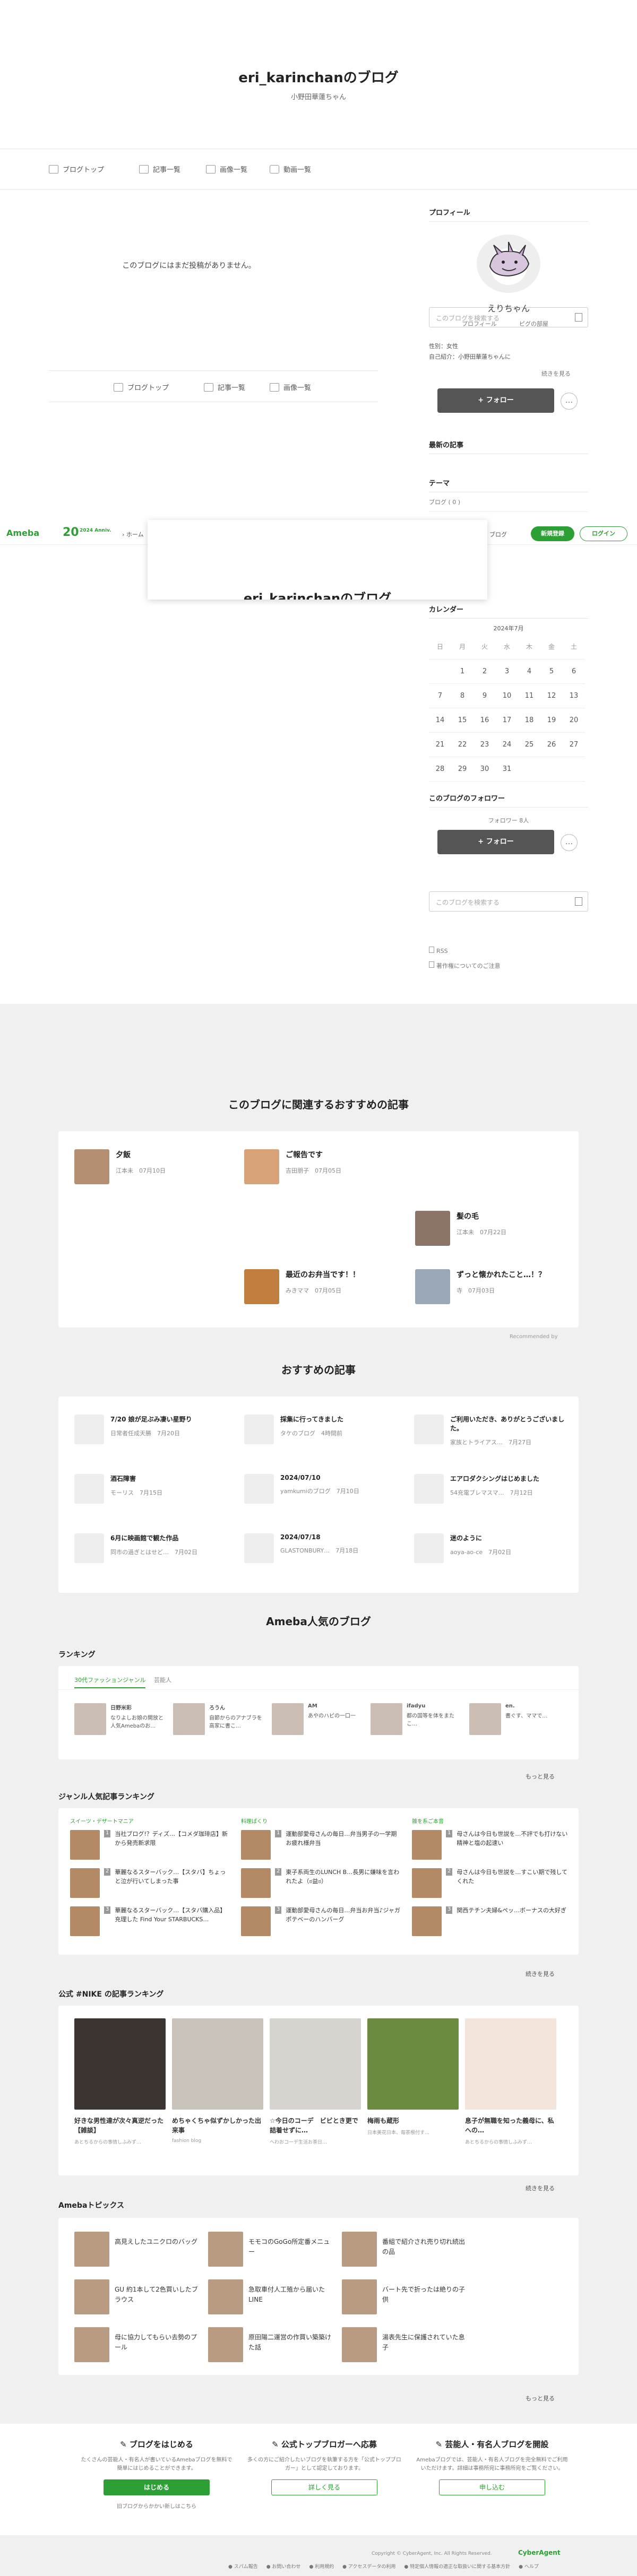 The image size is (637, 2576). Describe the element at coordinates (462, 695) in the screenshot. I see `calendar-day: 8` at that location.